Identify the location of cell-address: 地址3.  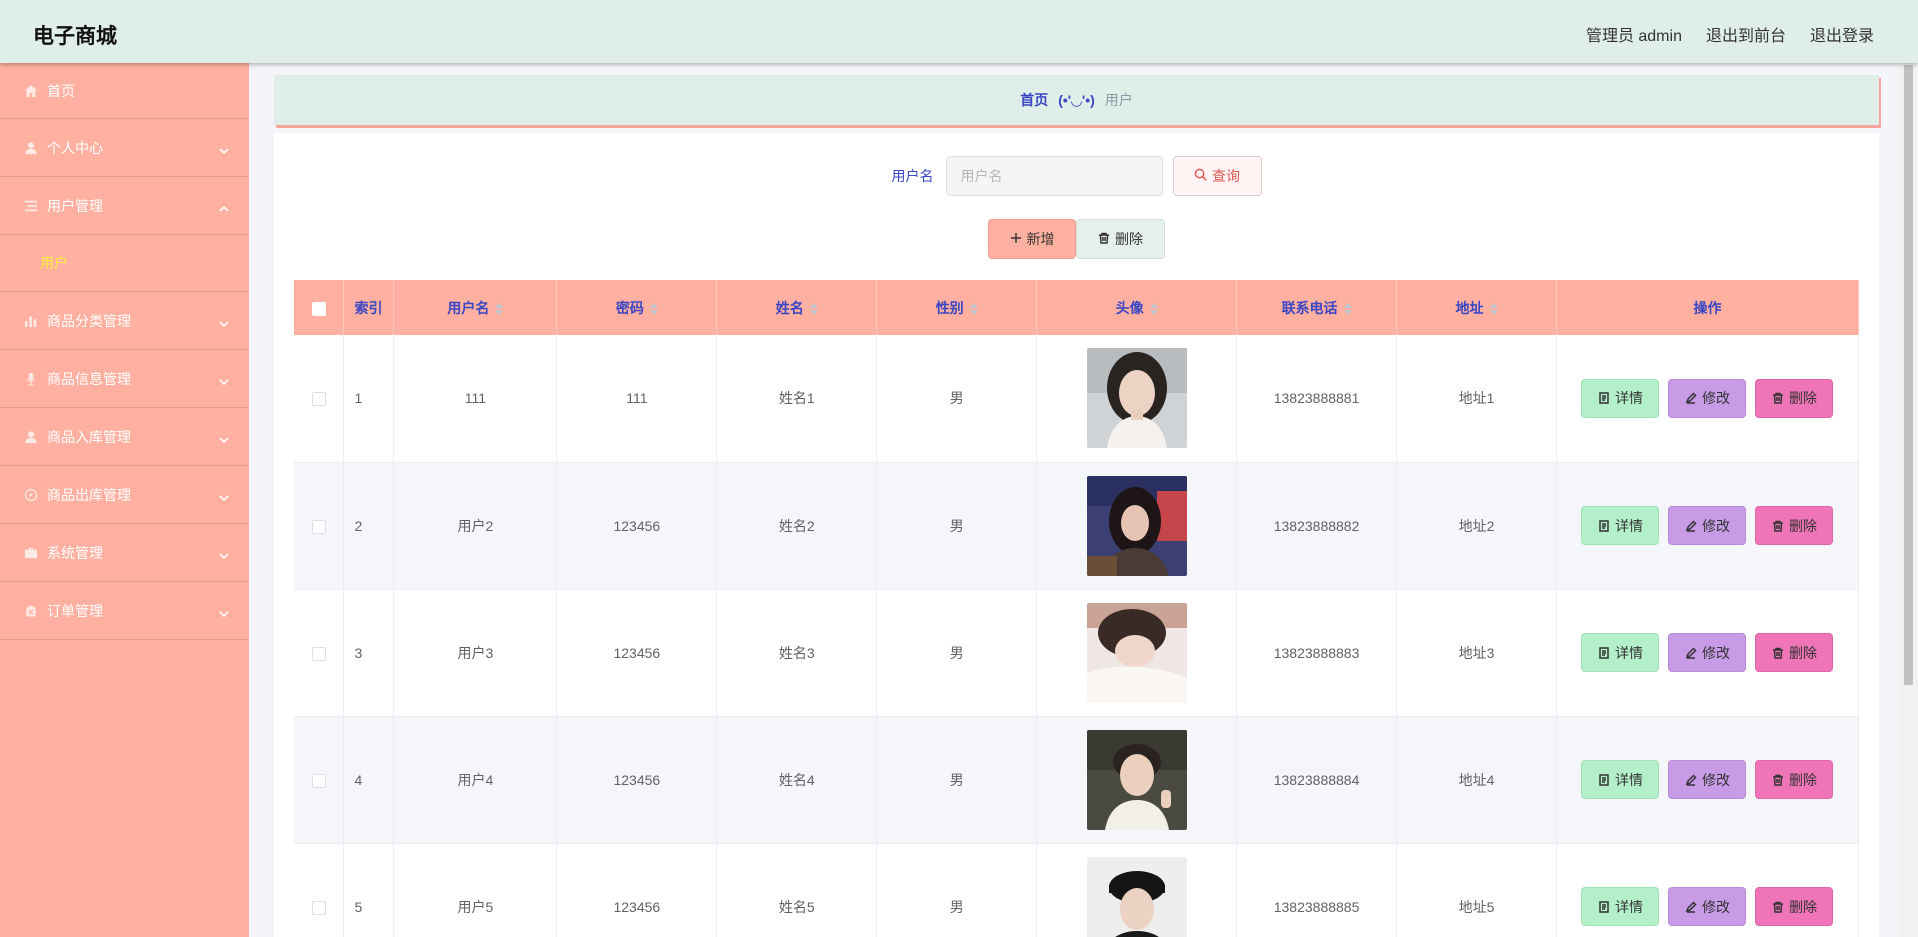
(1476, 653).